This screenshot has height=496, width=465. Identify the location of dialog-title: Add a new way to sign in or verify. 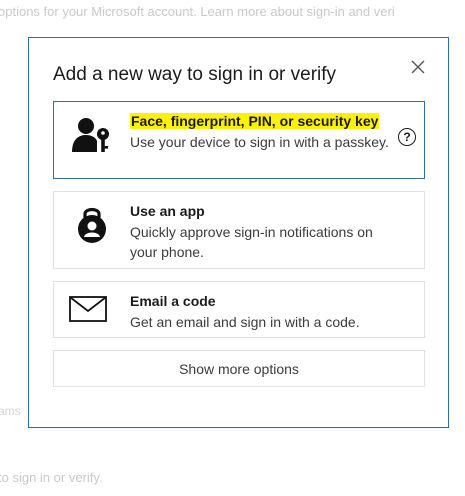
(195, 74).